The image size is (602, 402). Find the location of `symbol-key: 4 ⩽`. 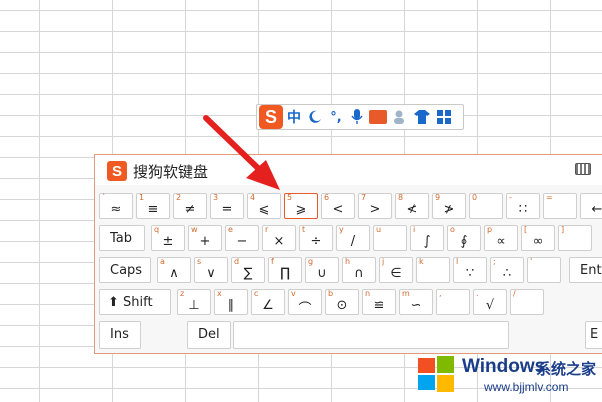

symbol-key: 4 ⩽ is located at coordinates (264, 206).